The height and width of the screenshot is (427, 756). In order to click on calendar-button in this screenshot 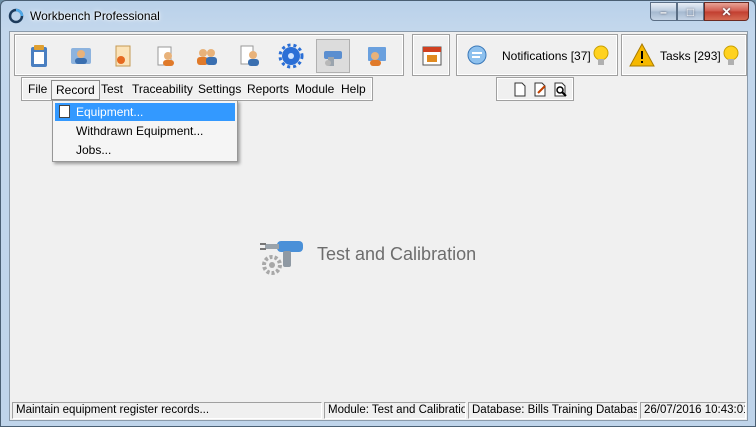, I will do `click(432, 56)`.